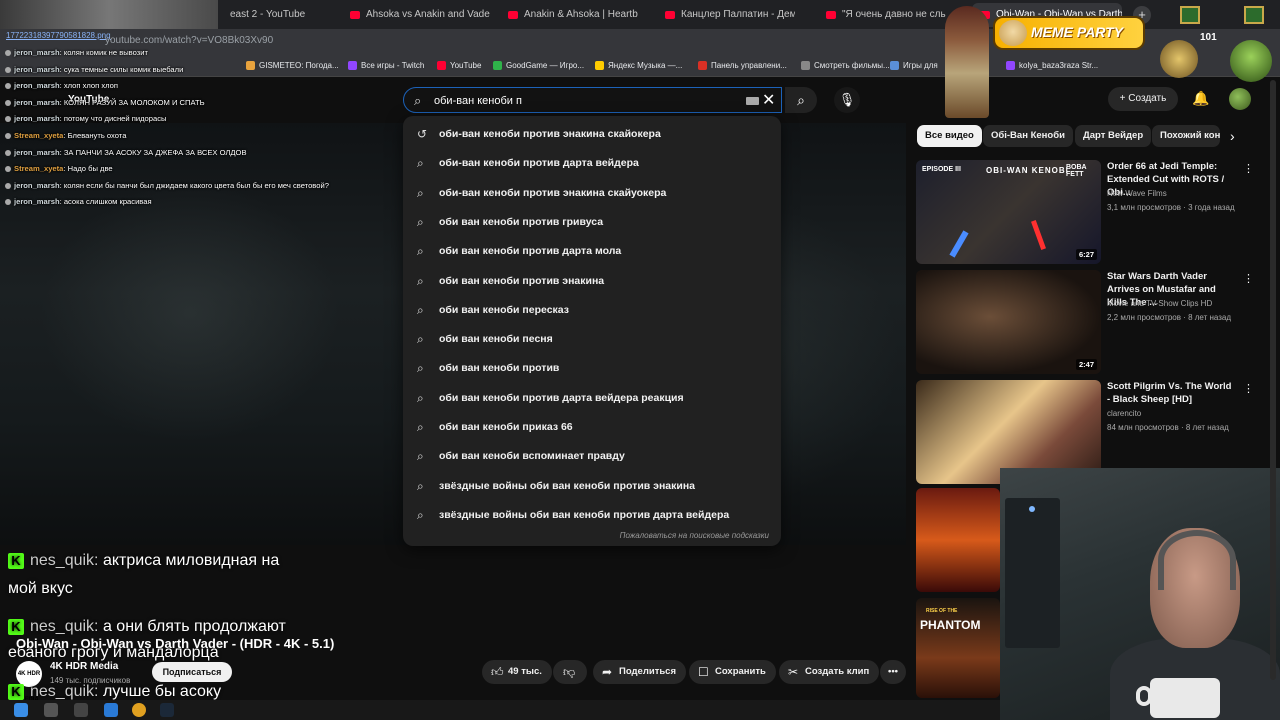 This screenshot has height=720, width=1280. I want to click on youtube-icon, so click(355, 15).